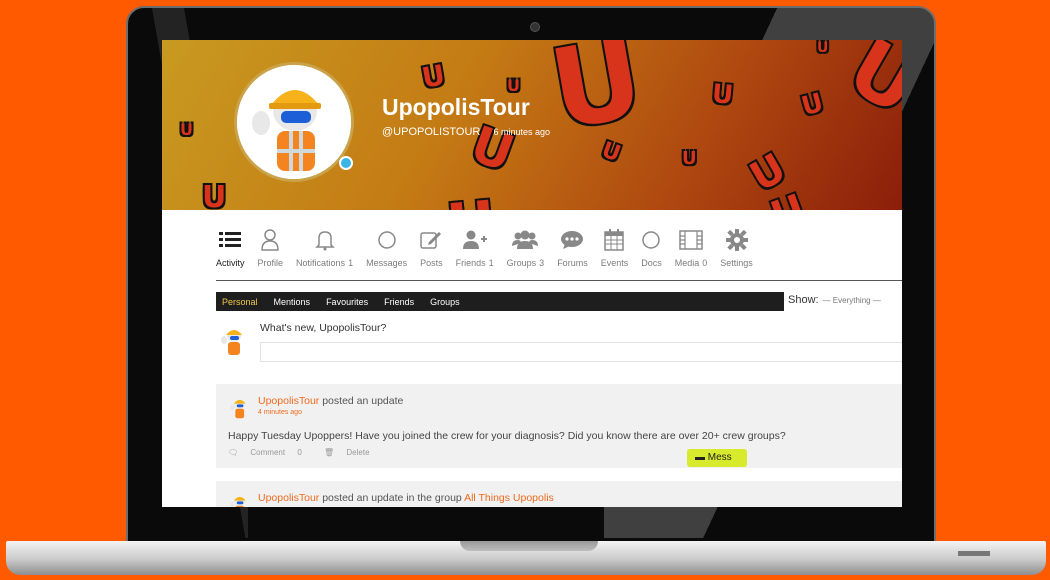 This screenshot has height=580, width=1050. I want to click on calendar-icon, so click(614, 240).